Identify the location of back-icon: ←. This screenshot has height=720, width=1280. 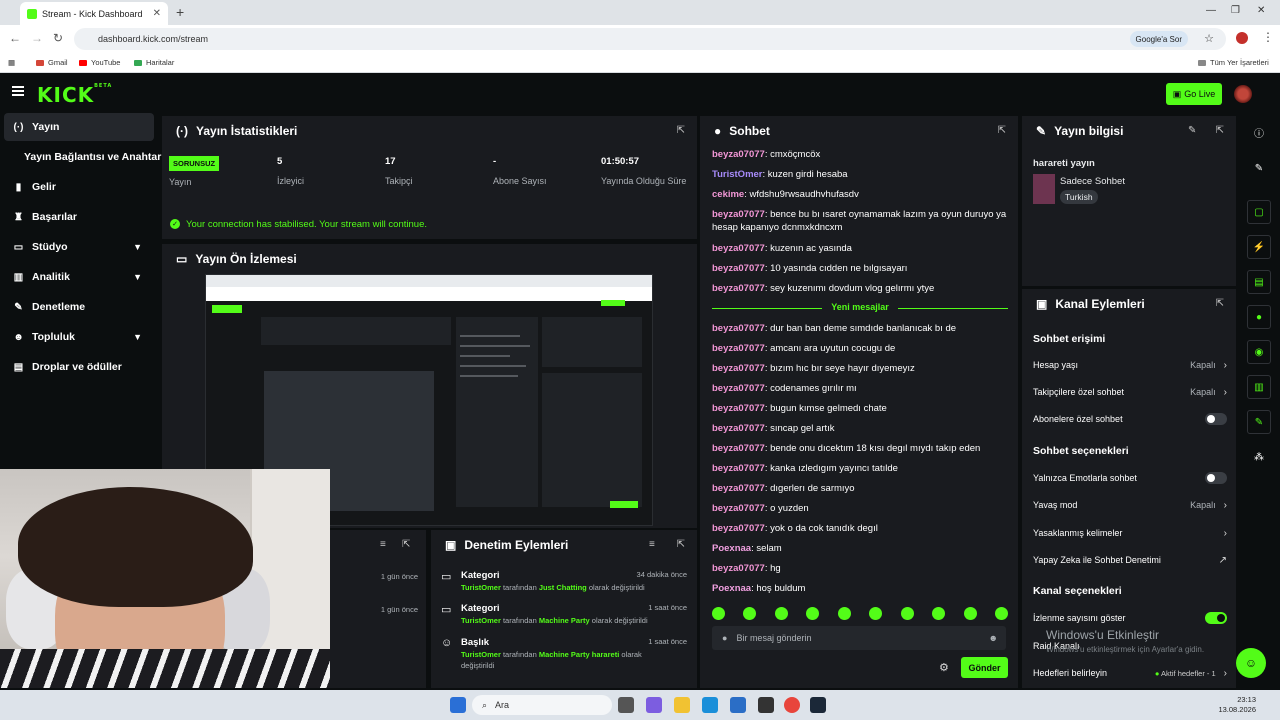
(15, 38).